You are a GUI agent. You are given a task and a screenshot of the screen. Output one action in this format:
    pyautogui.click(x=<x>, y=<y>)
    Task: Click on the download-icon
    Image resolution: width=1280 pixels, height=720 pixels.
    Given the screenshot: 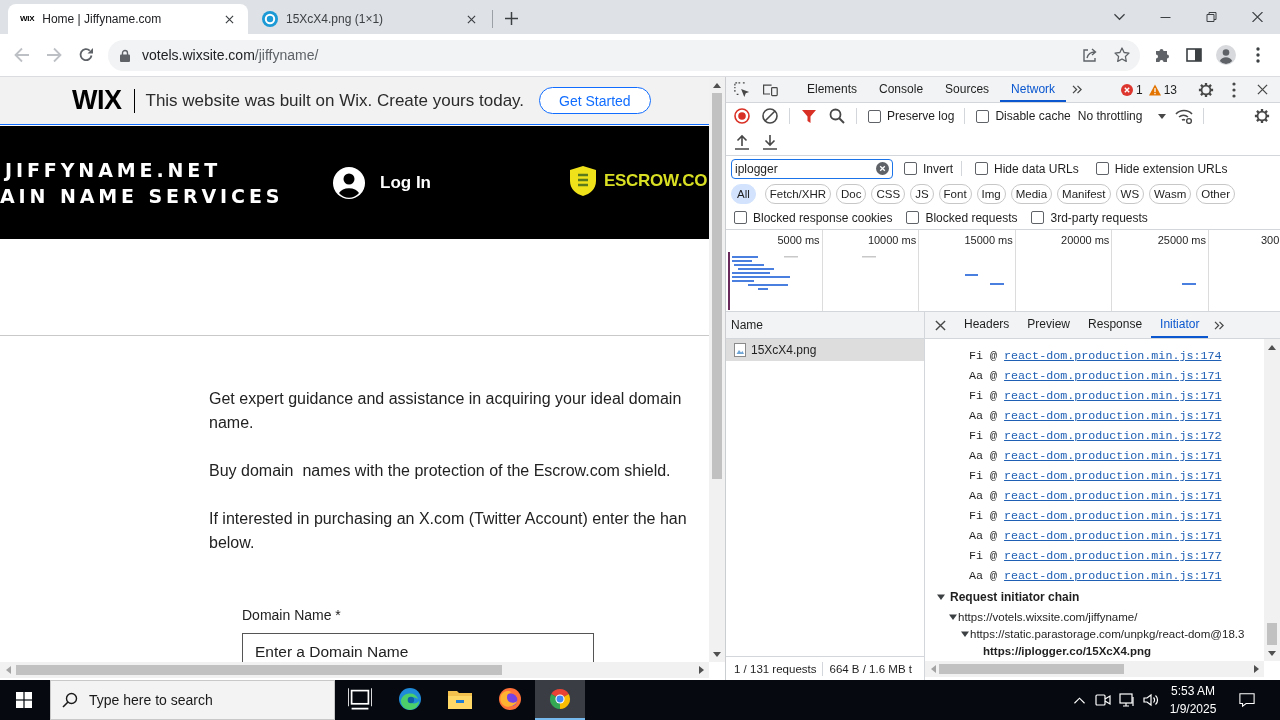 What is the action you would take?
    pyautogui.click(x=770, y=142)
    